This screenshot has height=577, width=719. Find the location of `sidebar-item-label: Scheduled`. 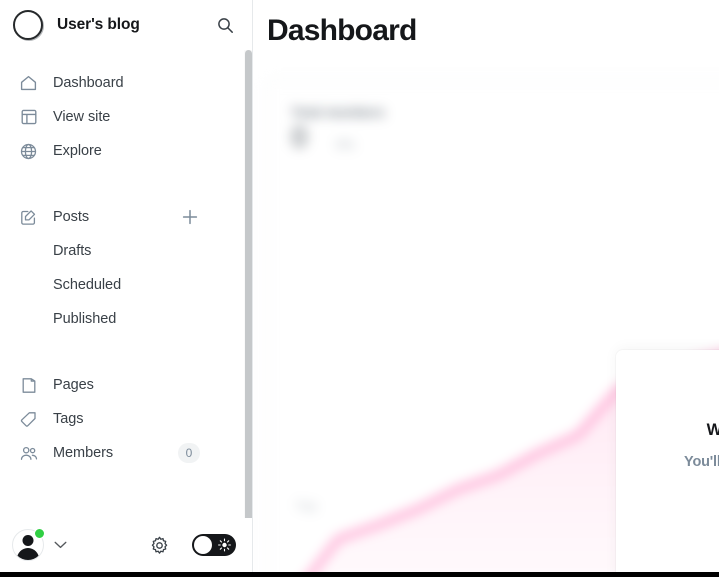

sidebar-item-label: Scheduled is located at coordinates (87, 285).